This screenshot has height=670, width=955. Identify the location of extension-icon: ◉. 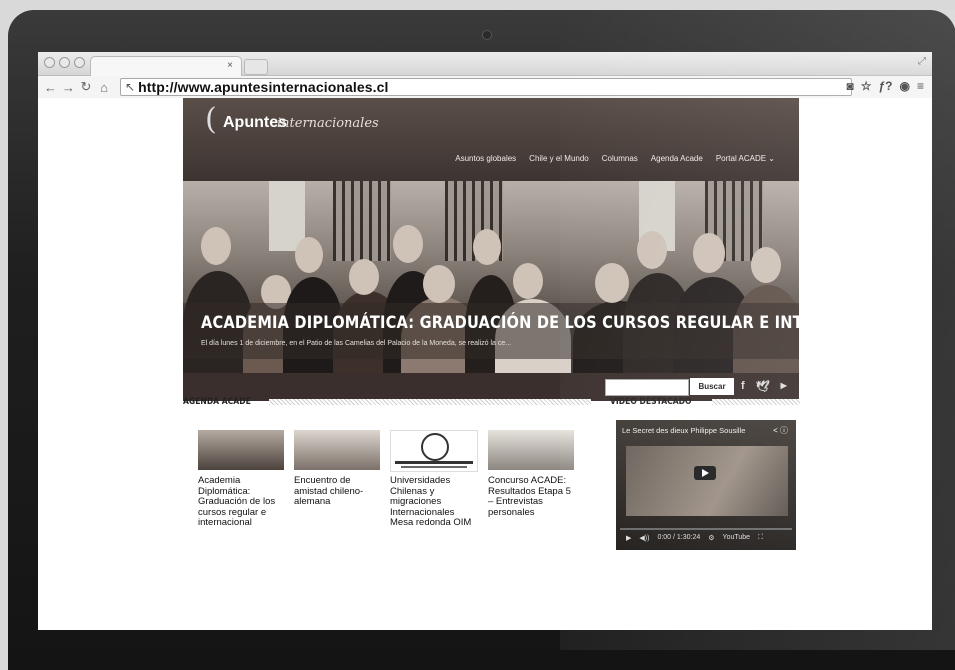
(905, 86).